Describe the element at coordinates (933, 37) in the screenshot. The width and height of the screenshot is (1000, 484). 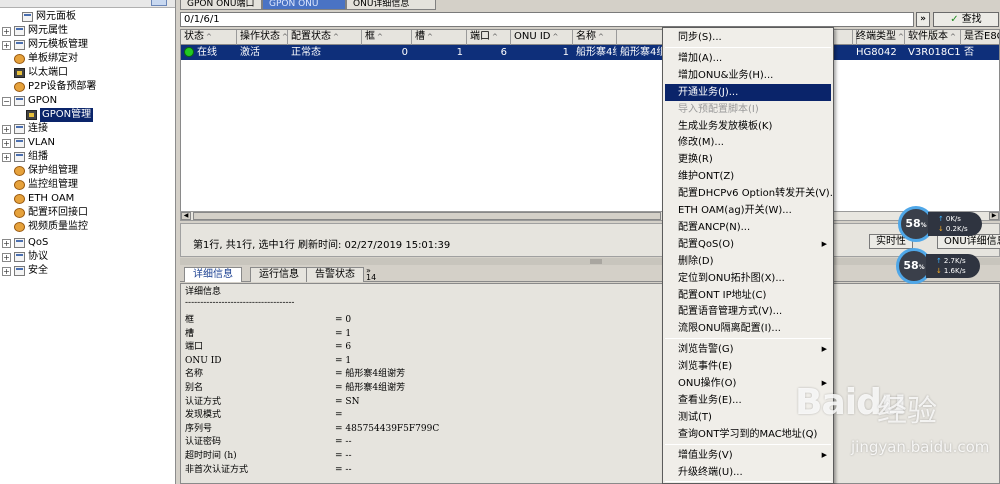
I see `column-header-software-version: 软件版本 ^` at that location.